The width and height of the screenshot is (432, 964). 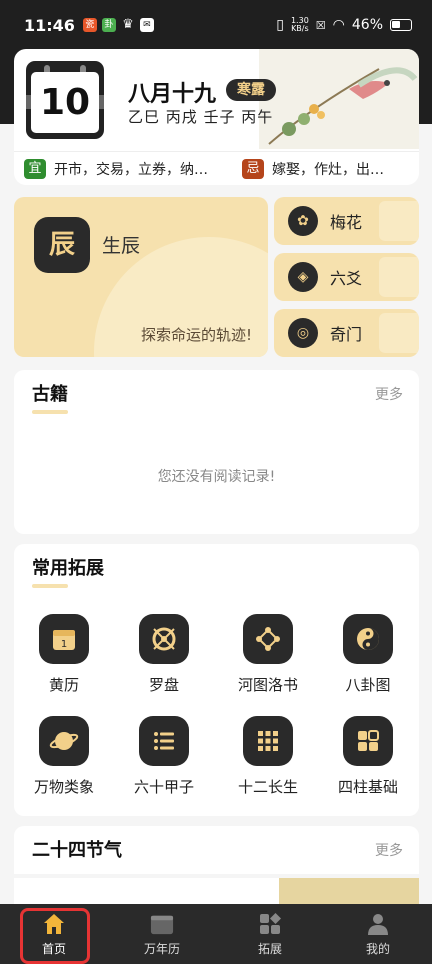 What do you see at coordinates (55, 936) in the screenshot?
I see `active-tab-highlight` at bounding box center [55, 936].